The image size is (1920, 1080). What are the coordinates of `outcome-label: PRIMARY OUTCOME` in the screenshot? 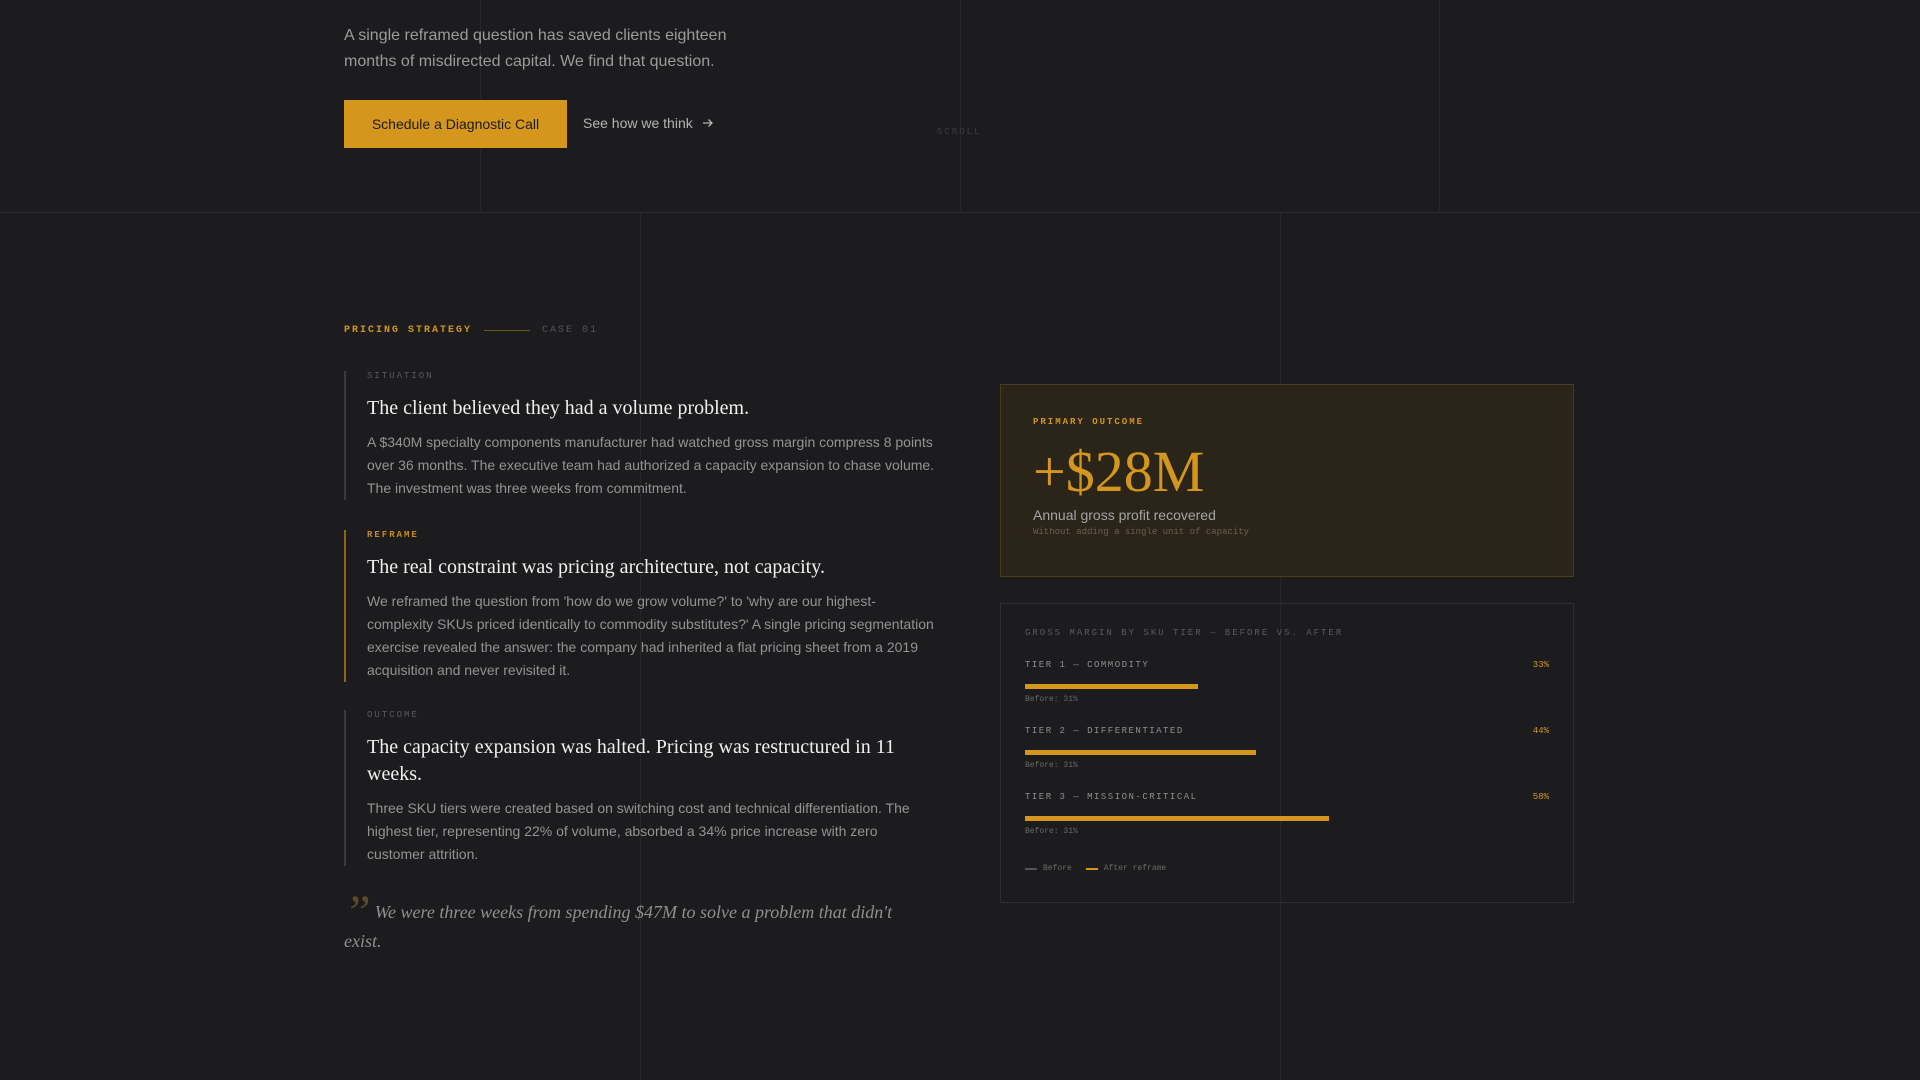 It's located at (1089, 422).